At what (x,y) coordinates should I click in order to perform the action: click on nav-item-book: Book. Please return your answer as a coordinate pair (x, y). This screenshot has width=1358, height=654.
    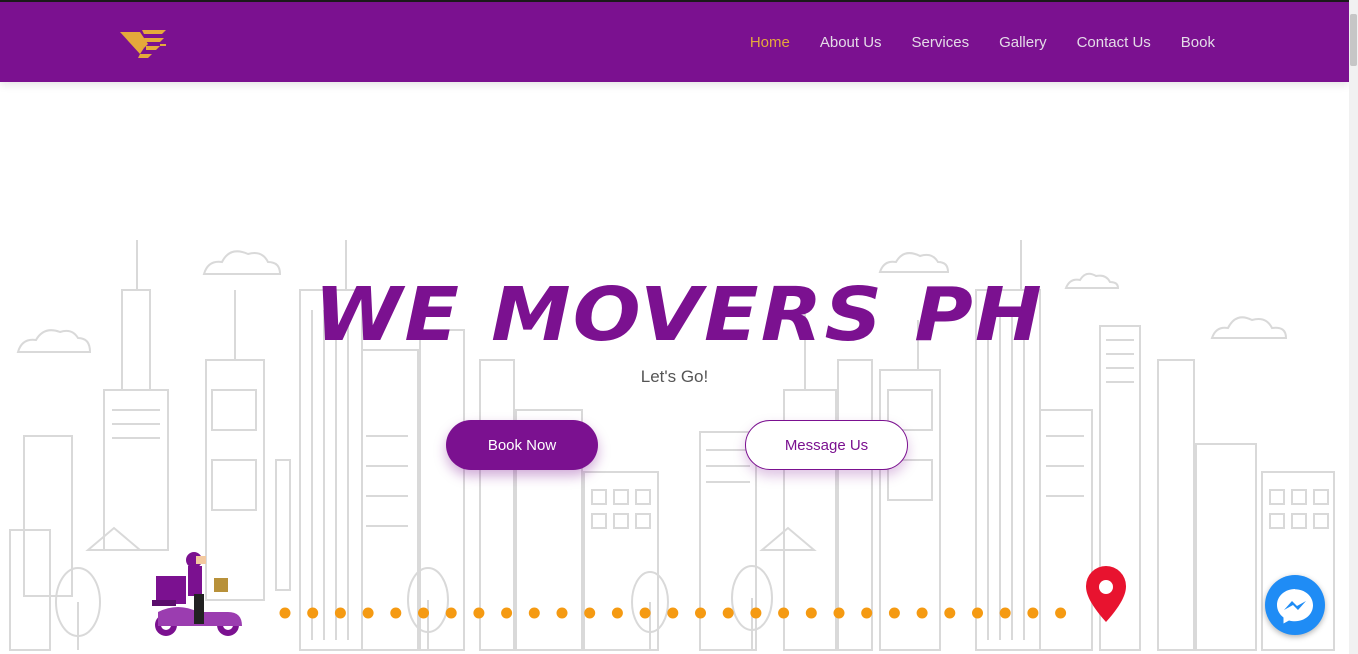
    Looking at the image, I should click on (1198, 42).